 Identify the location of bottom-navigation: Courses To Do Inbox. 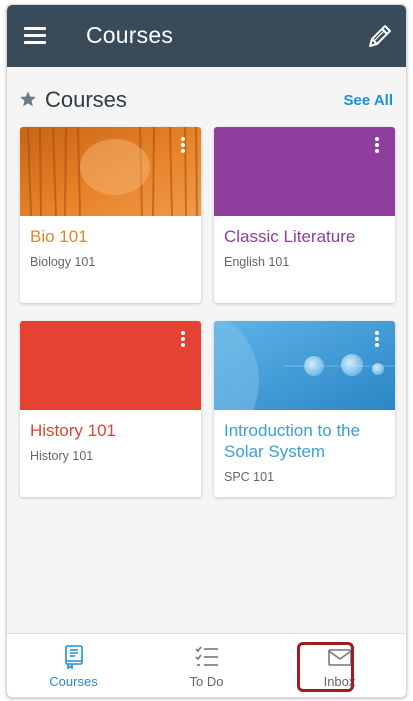
(206, 665).